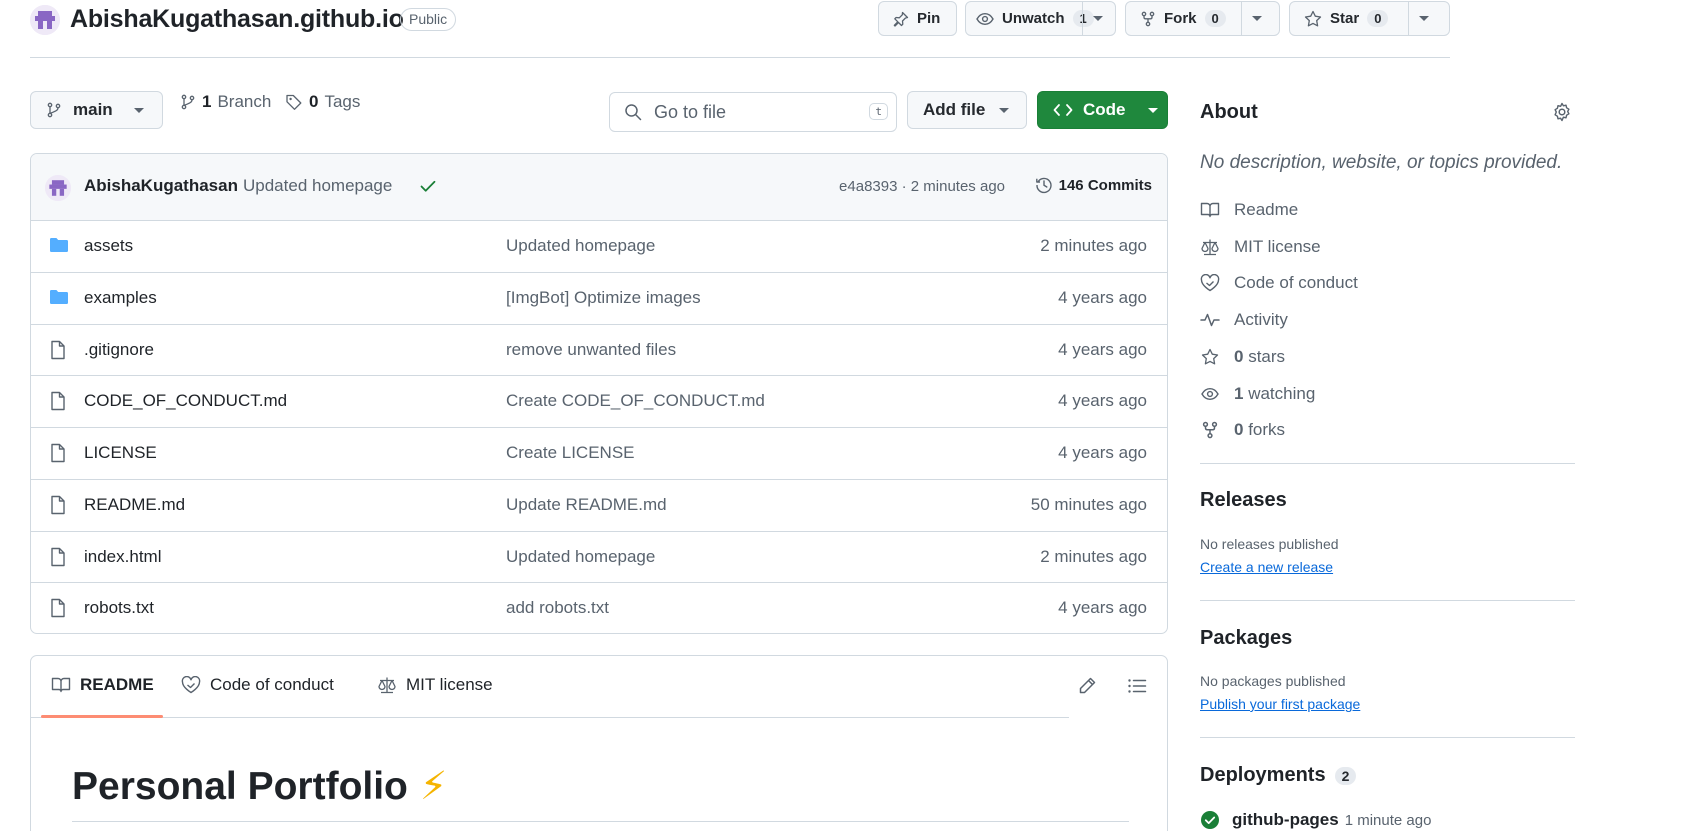 The image size is (1685, 831). What do you see at coordinates (1249, 210) in the screenshot?
I see `about-readme-link: Readme` at bounding box center [1249, 210].